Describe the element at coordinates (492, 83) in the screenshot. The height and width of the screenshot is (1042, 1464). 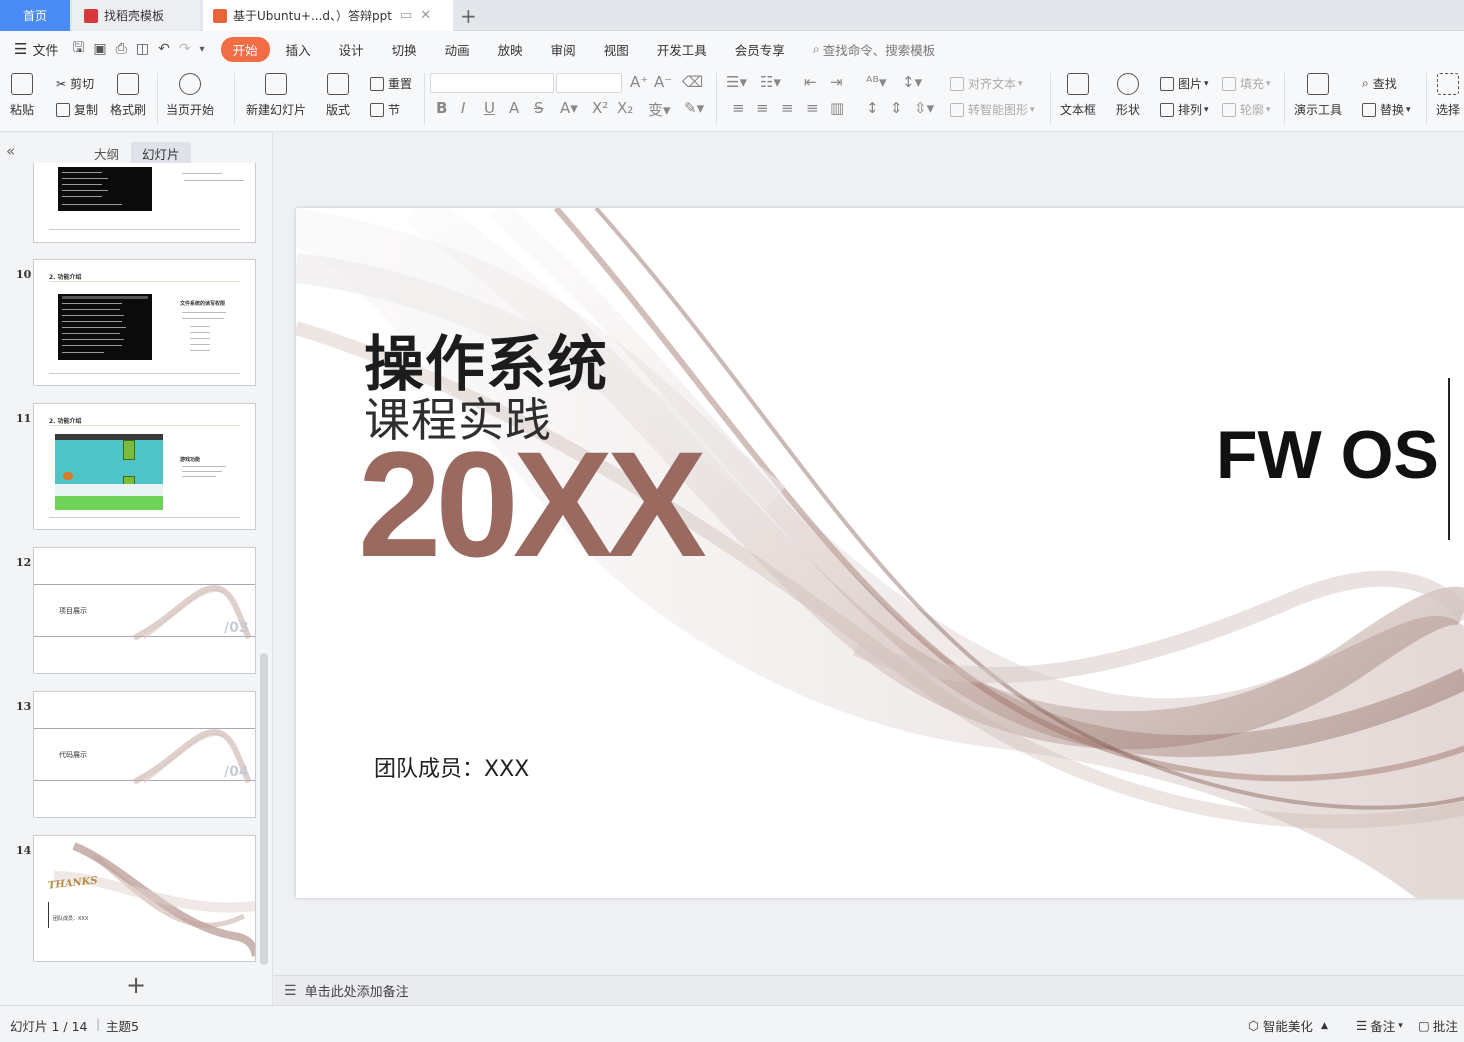
I see `font-family-select` at that location.